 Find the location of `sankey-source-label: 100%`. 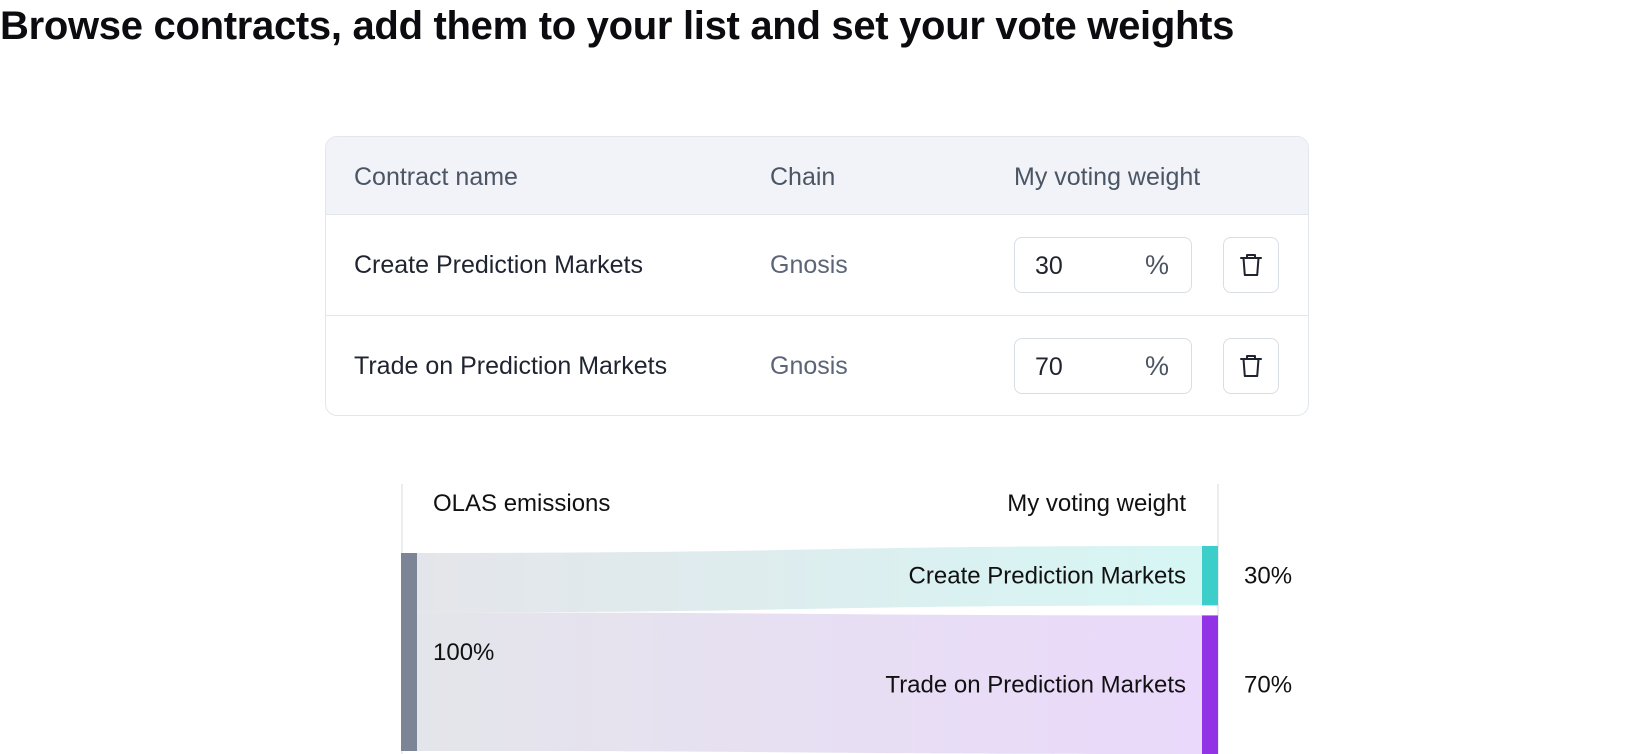

sankey-source-label: 100% is located at coordinates (463, 652).